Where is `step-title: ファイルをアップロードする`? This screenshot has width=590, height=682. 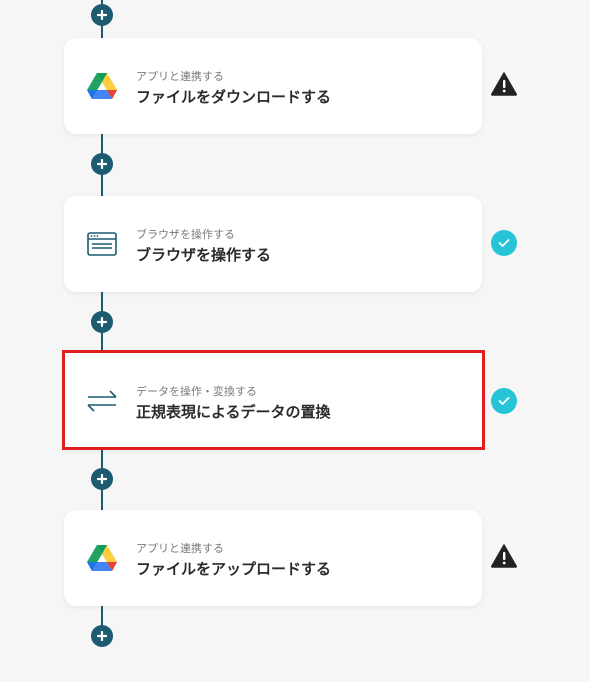 step-title: ファイルをアップロードする is located at coordinates (234, 569).